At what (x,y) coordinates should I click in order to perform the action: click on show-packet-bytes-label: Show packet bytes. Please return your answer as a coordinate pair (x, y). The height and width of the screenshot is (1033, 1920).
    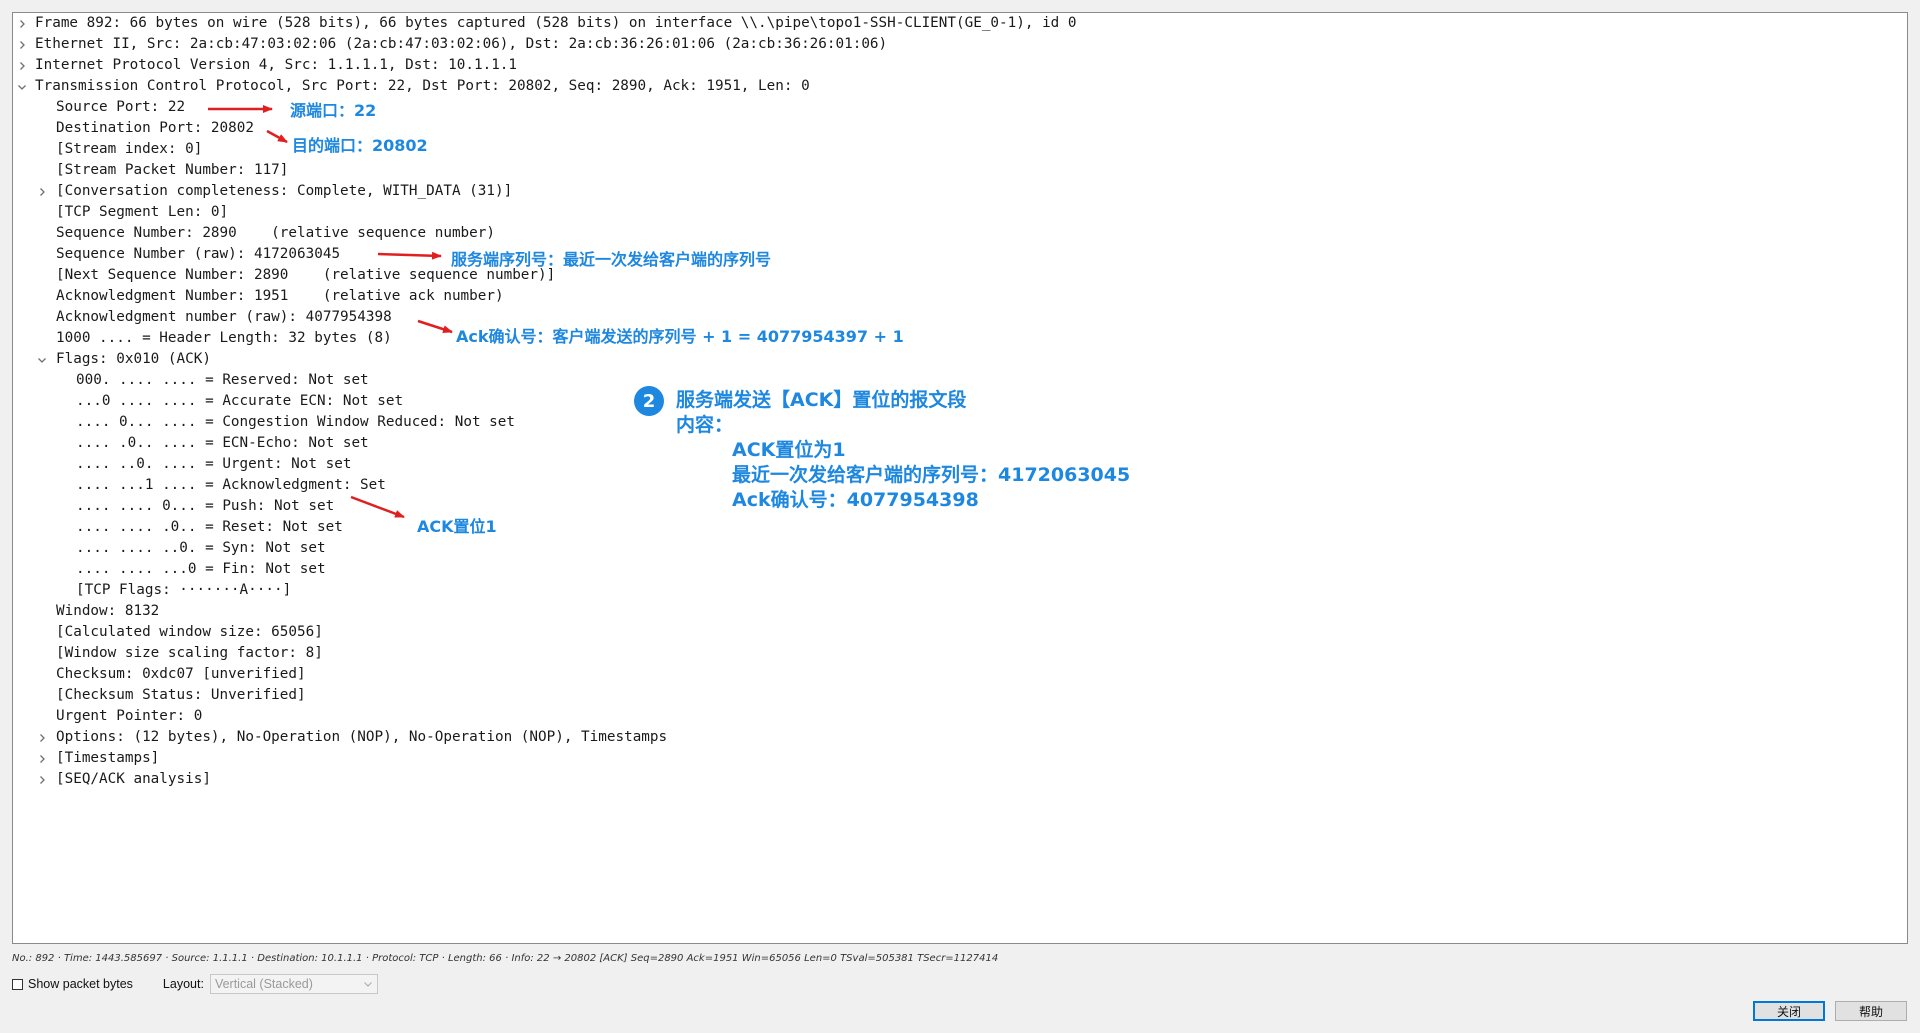
    Looking at the image, I should click on (80, 984).